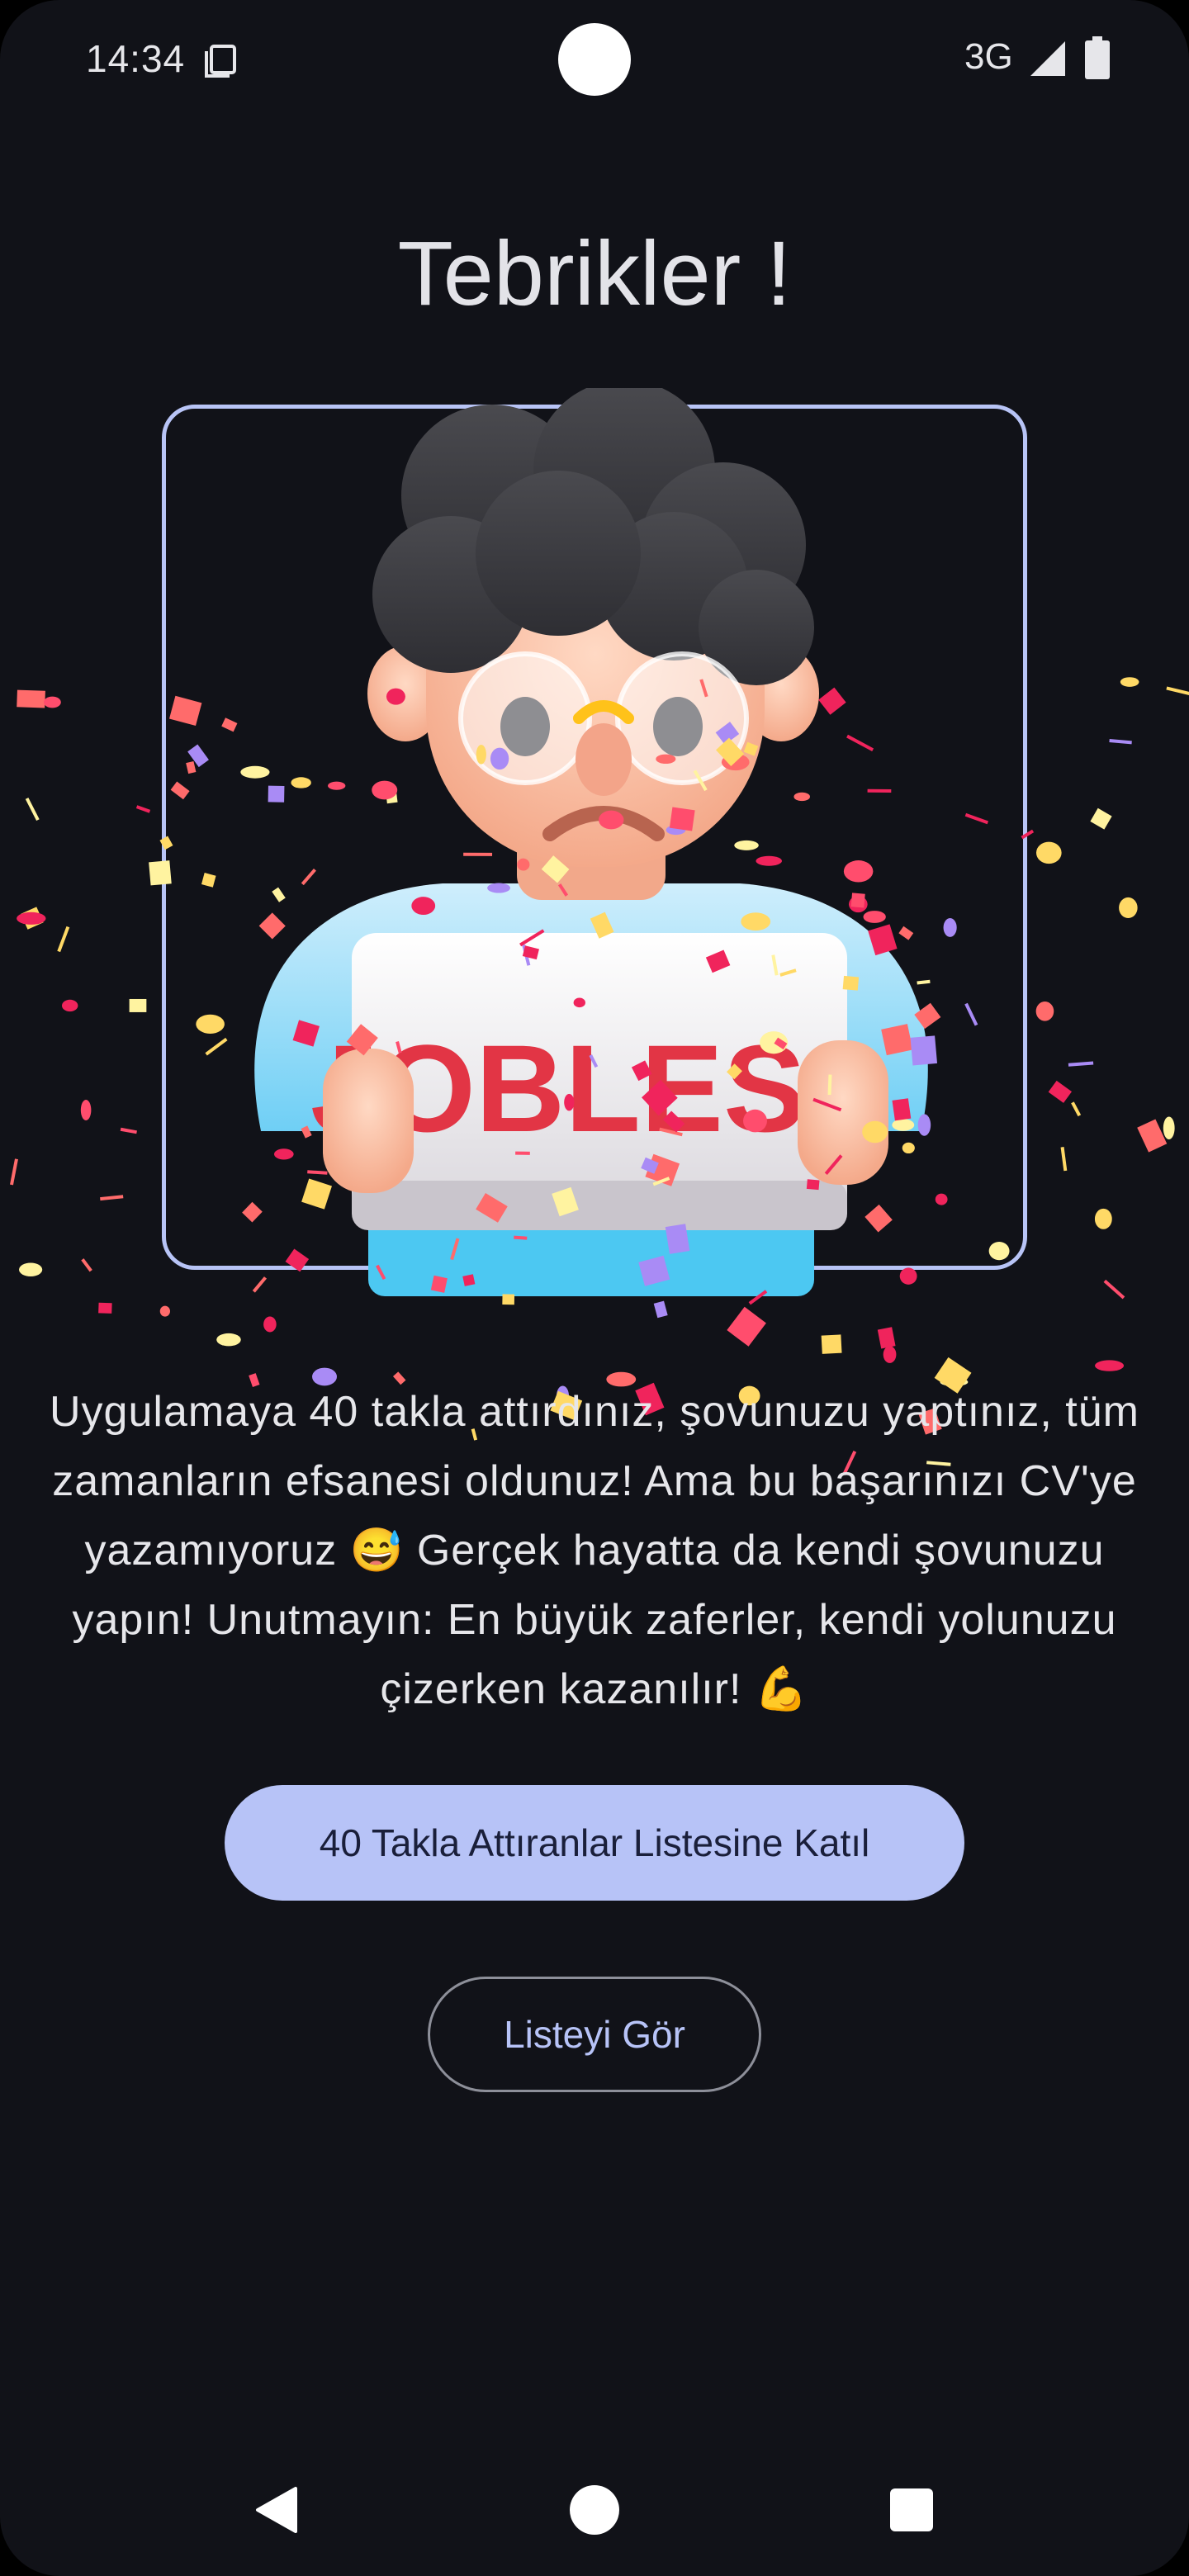 This screenshot has height=2576, width=1189. I want to click on status-bar: 14:34 3G, so click(594, 59).